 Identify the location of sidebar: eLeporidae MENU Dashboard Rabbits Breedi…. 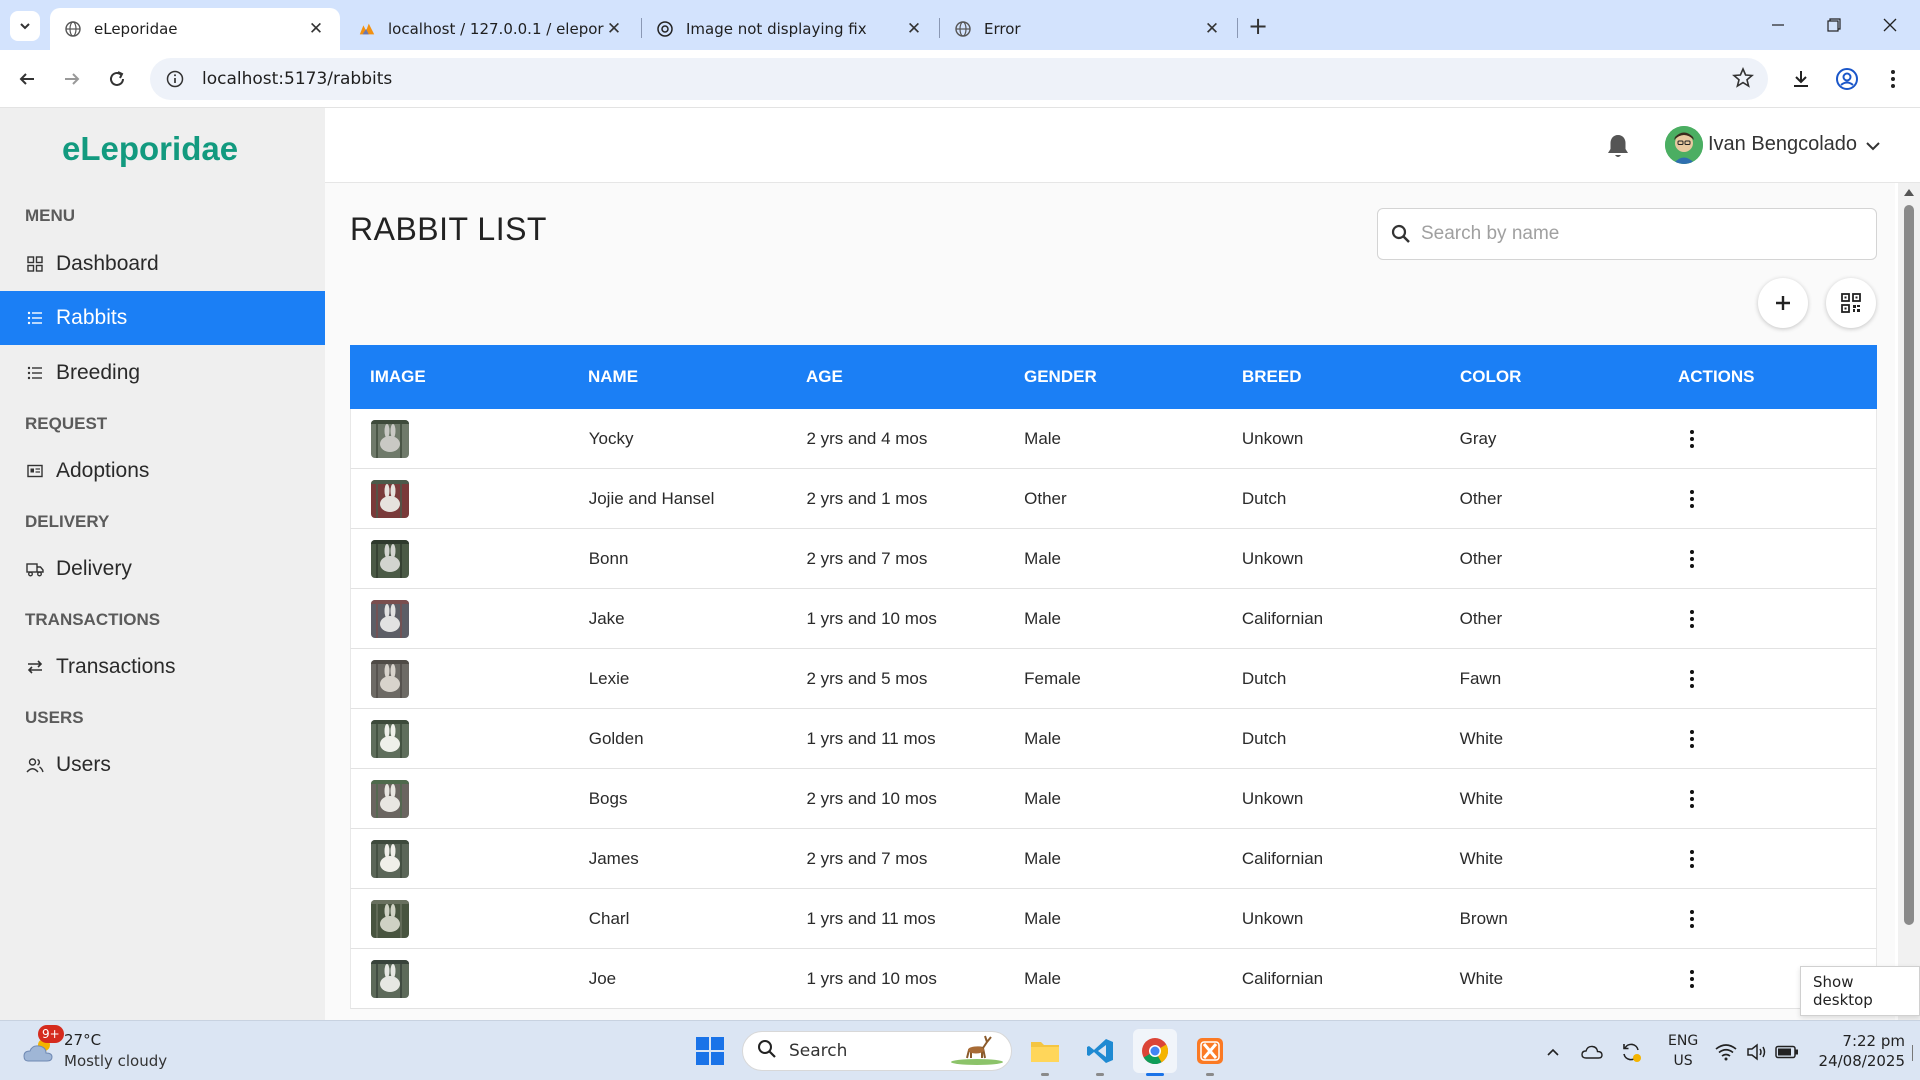
(162, 564).